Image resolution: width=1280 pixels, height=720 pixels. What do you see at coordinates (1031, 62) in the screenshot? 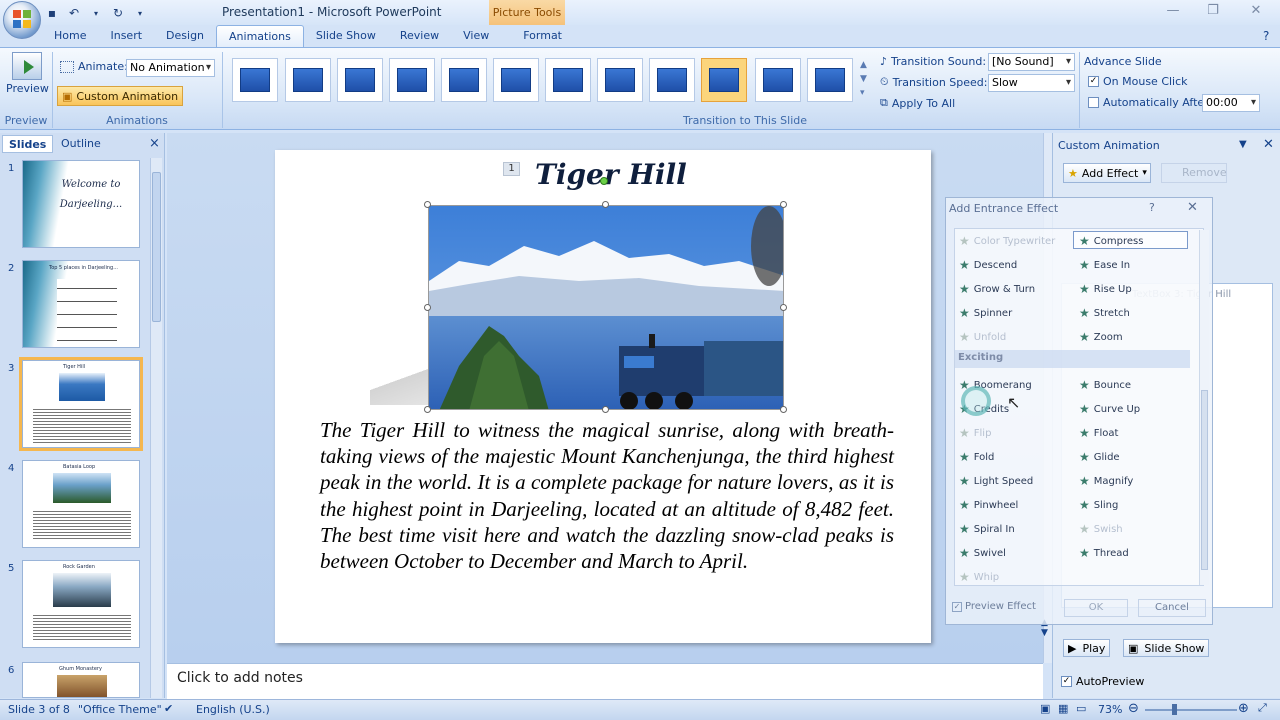
I see `transition-sound-dropdown: [No Sound]` at bounding box center [1031, 62].